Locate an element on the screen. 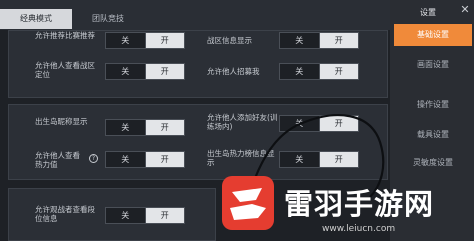  watermark-name: 雷羽手游网 is located at coordinates (359, 204).